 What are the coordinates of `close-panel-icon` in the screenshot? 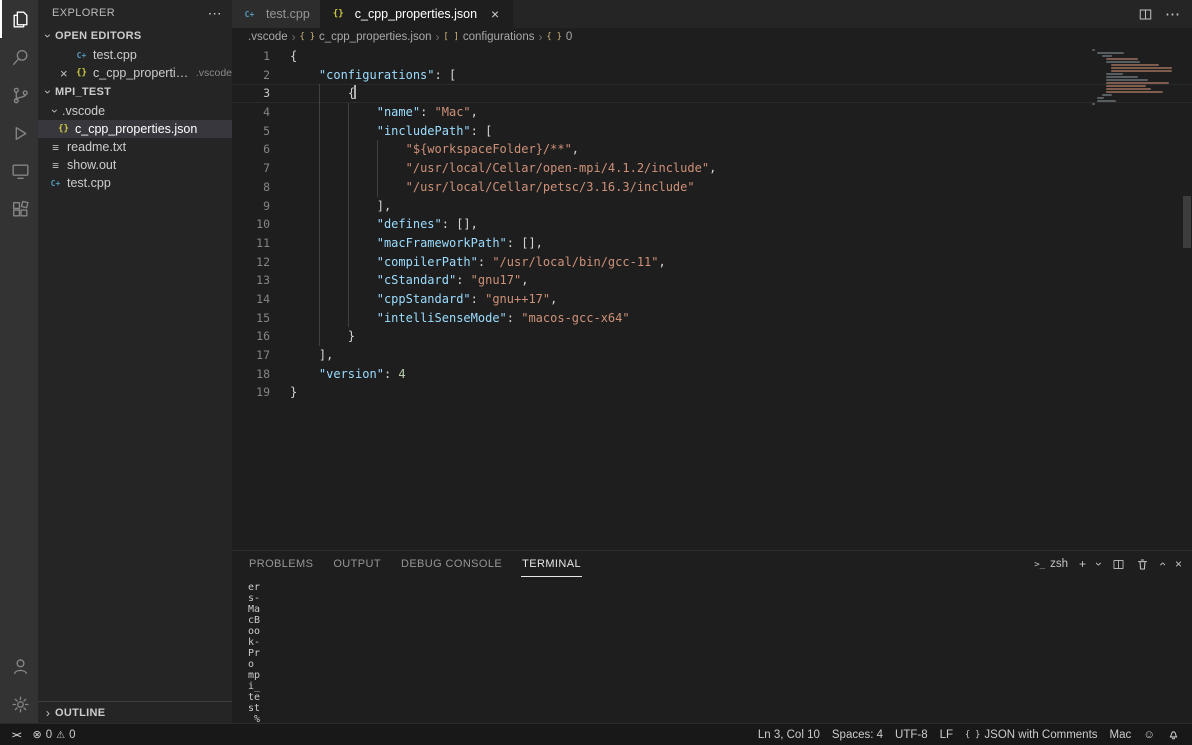 It's located at (1178, 564).